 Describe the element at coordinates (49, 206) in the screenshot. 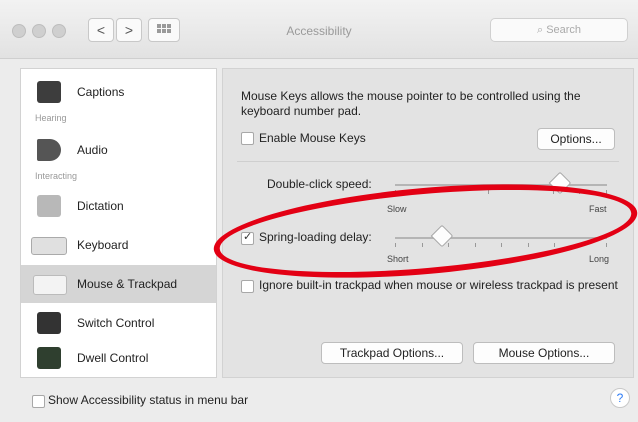

I see `microphone-icon` at that location.